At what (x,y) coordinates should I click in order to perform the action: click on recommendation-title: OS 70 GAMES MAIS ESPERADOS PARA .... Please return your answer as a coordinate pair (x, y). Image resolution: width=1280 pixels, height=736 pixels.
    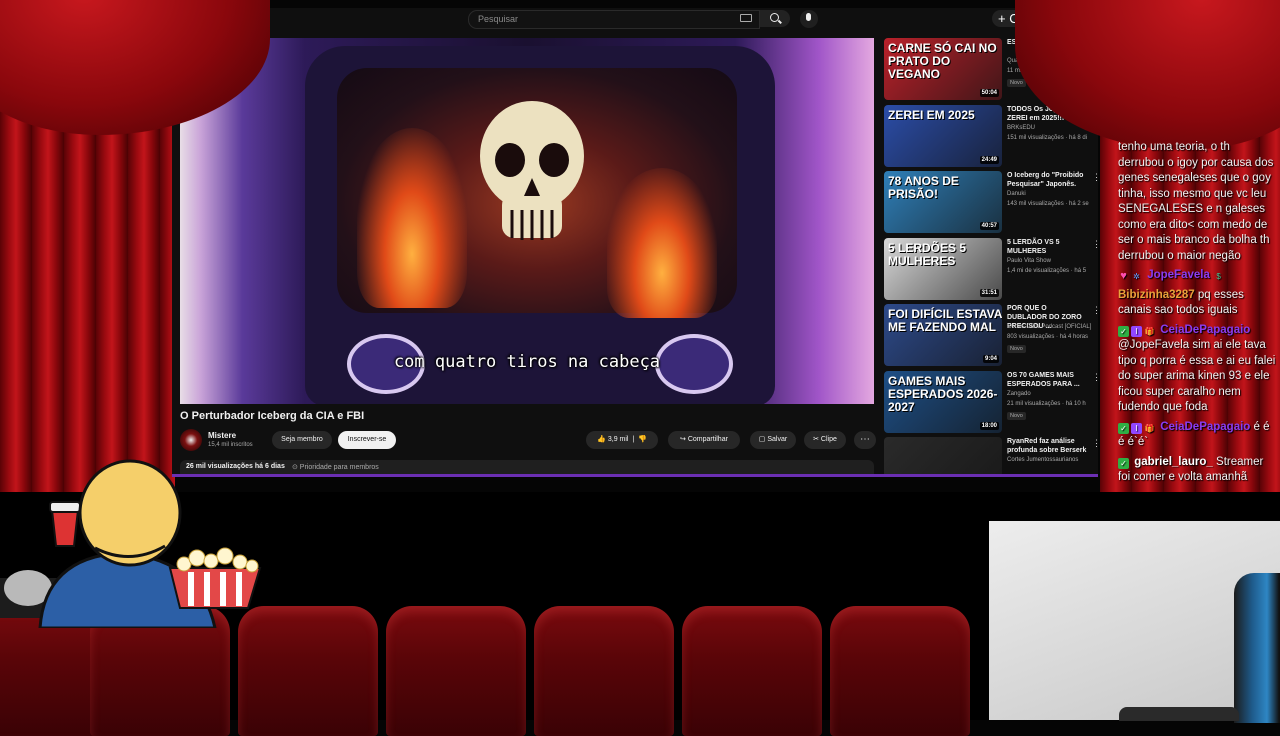
    Looking at the image, I should click on (1047, 380).